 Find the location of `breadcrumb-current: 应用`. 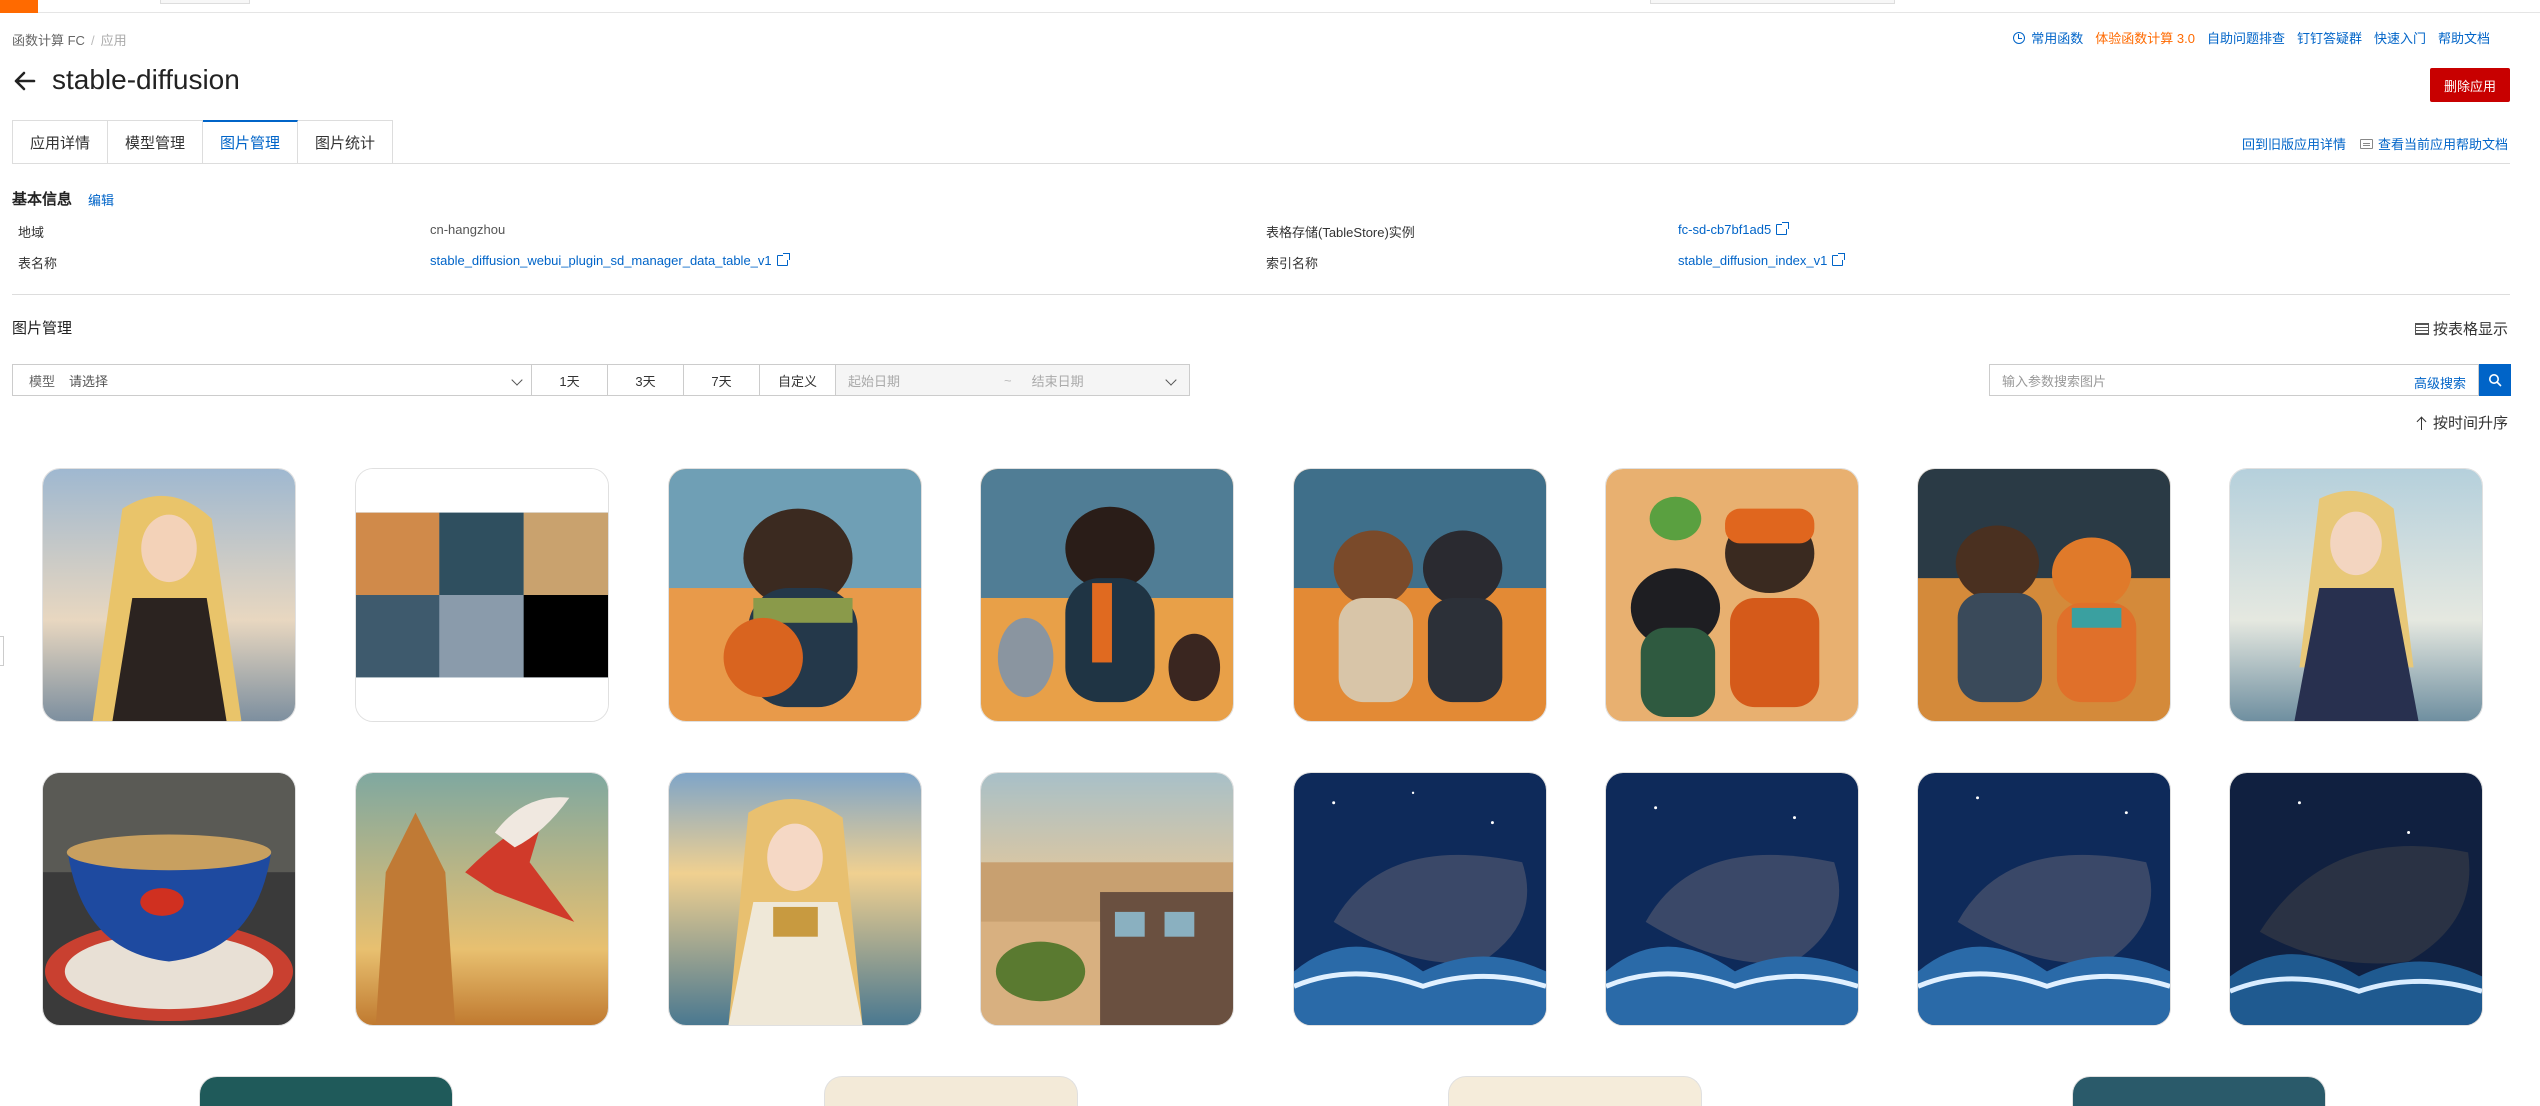

breadcrumb-current: 应用 is located at coordinates (114, 40).